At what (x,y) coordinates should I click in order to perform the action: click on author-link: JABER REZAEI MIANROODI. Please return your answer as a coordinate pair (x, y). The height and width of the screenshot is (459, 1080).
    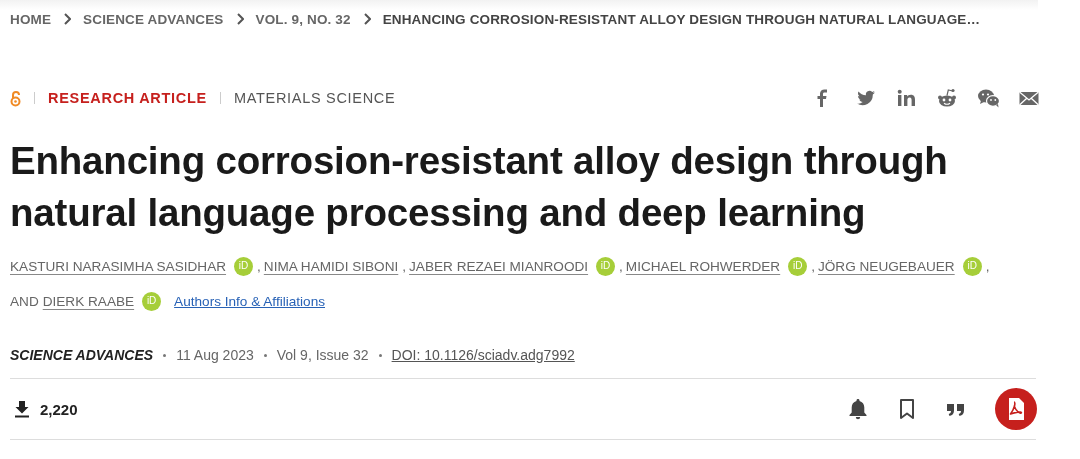
    Looking at the image, I should click on (499, 266).